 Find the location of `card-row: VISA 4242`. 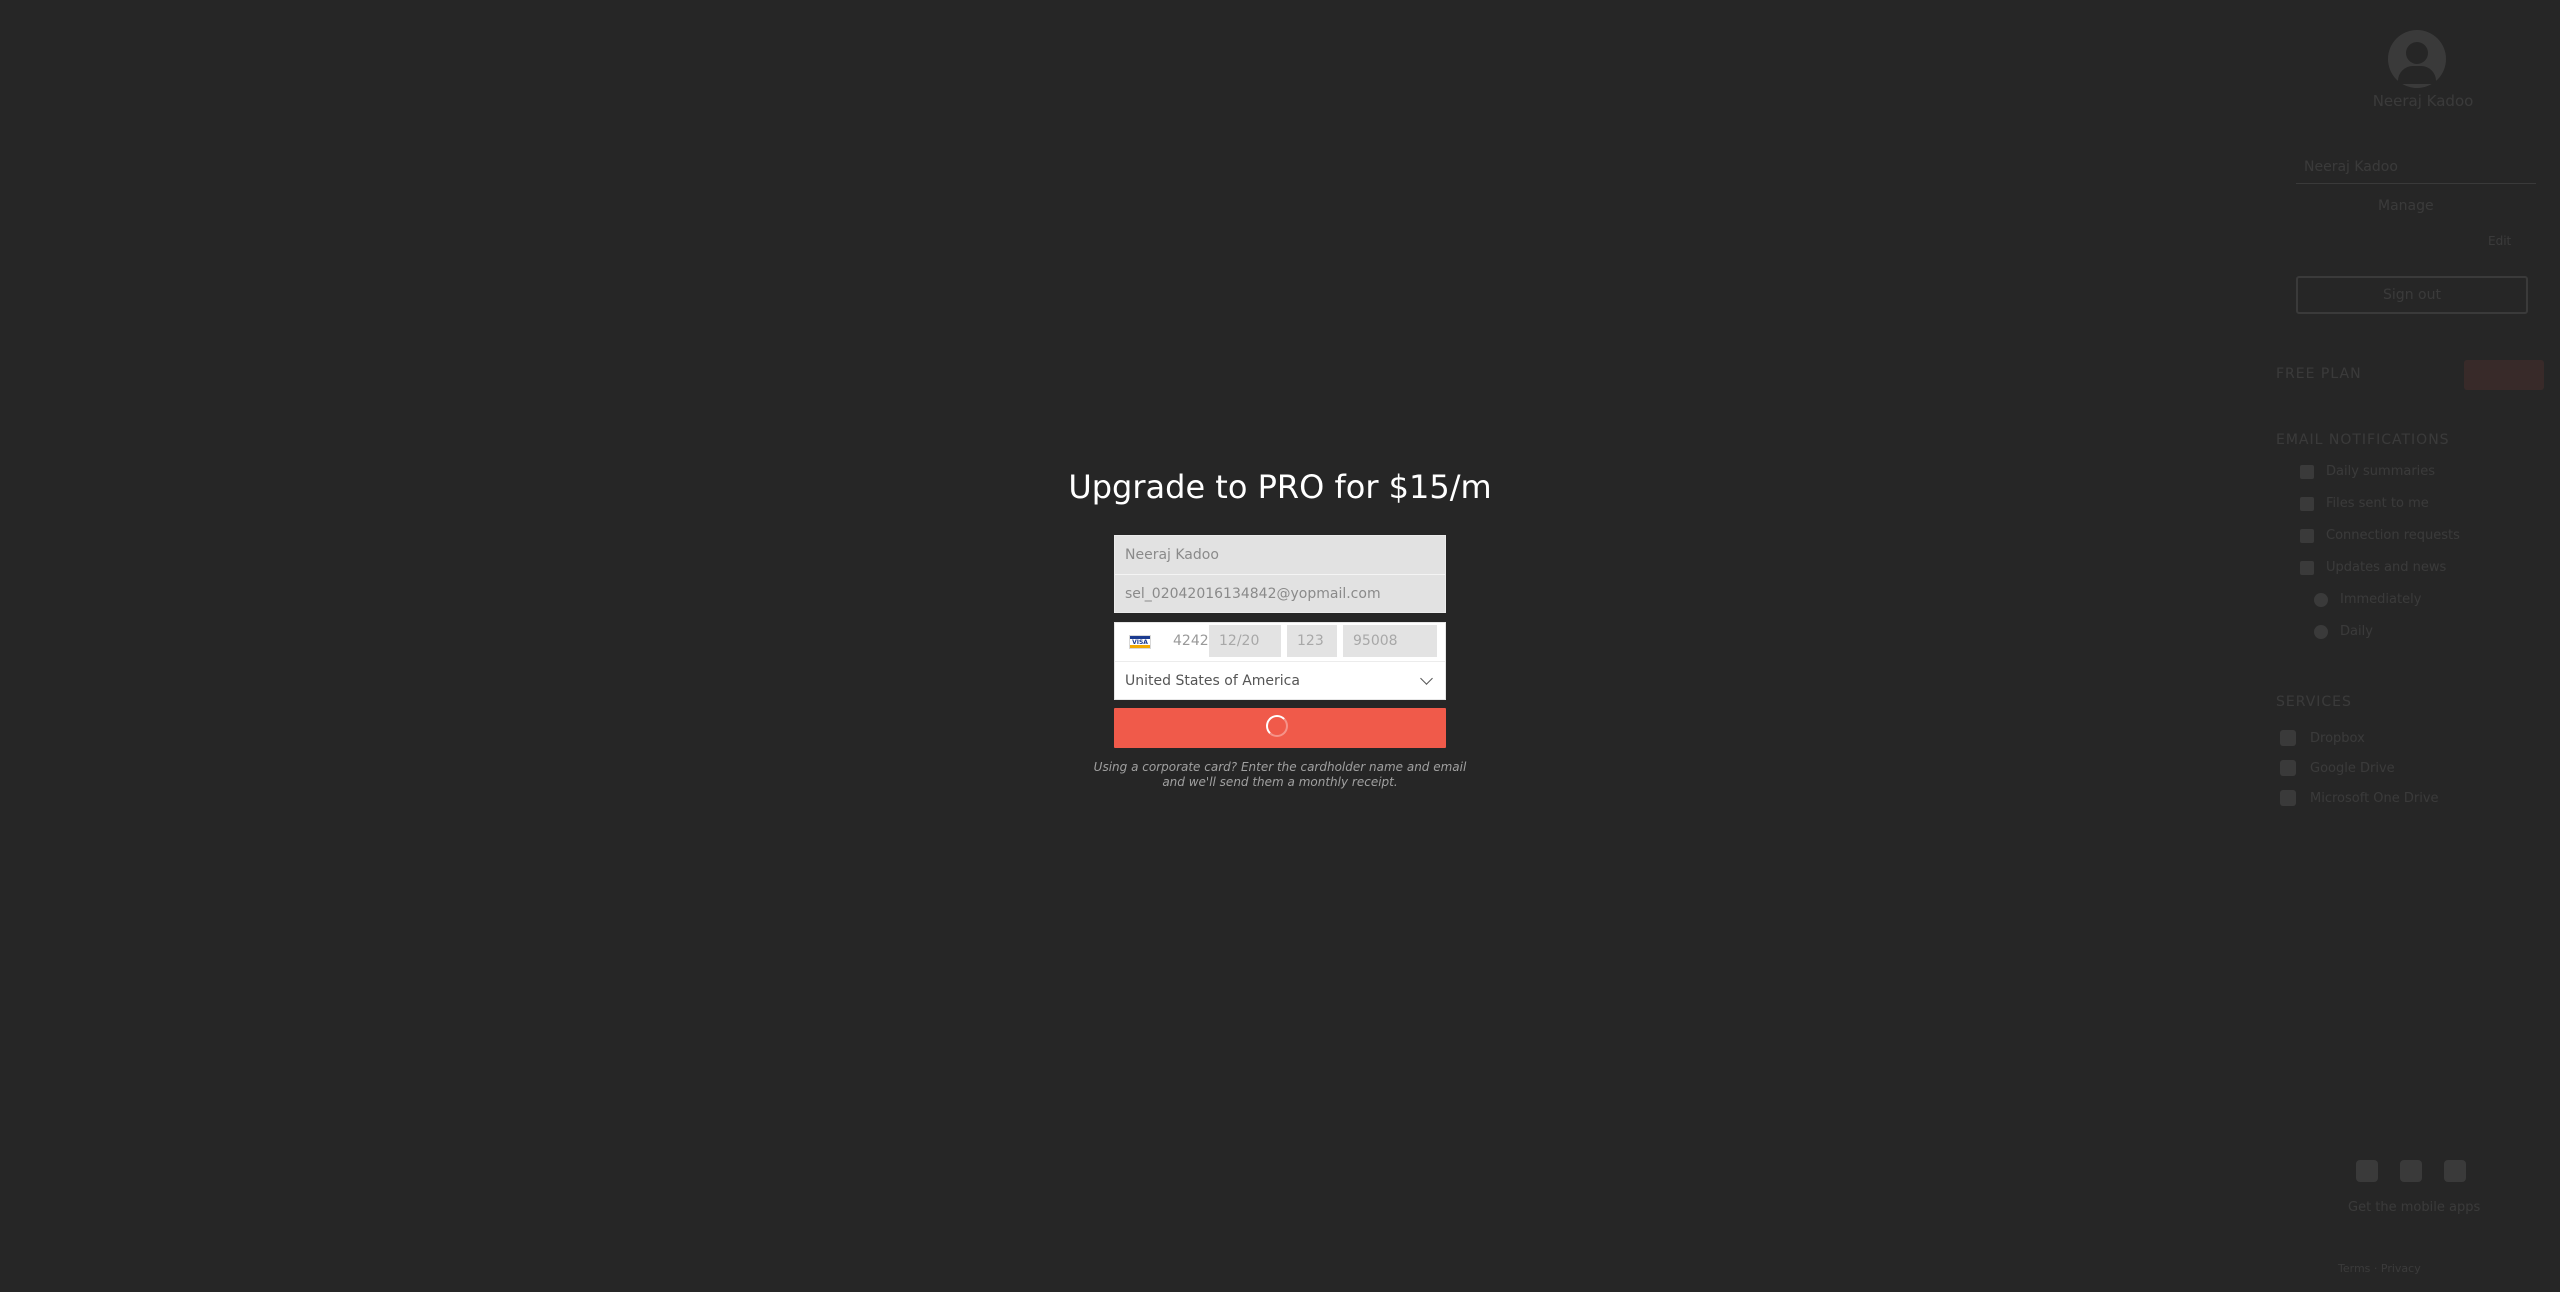

card-row: VISA 4242 is located at coordinates (1280, 642).